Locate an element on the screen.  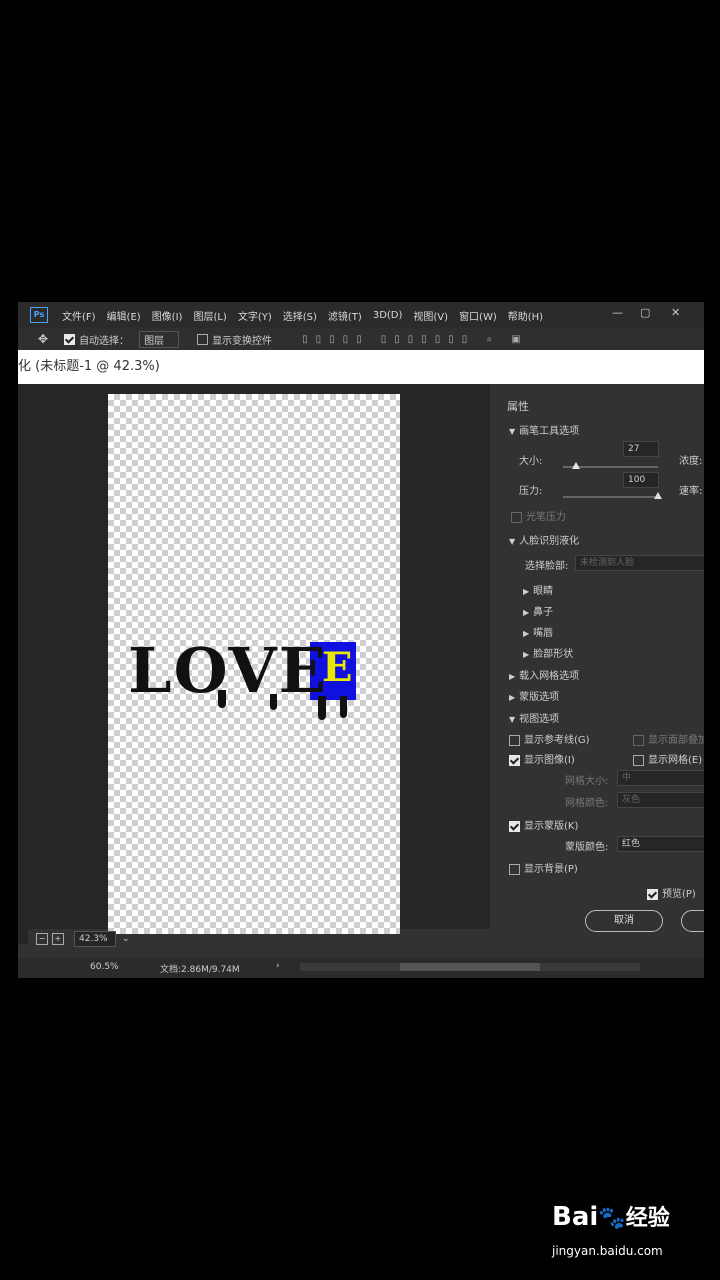
watermark-logo-a: Bai is located at coordinates (575, 1217).